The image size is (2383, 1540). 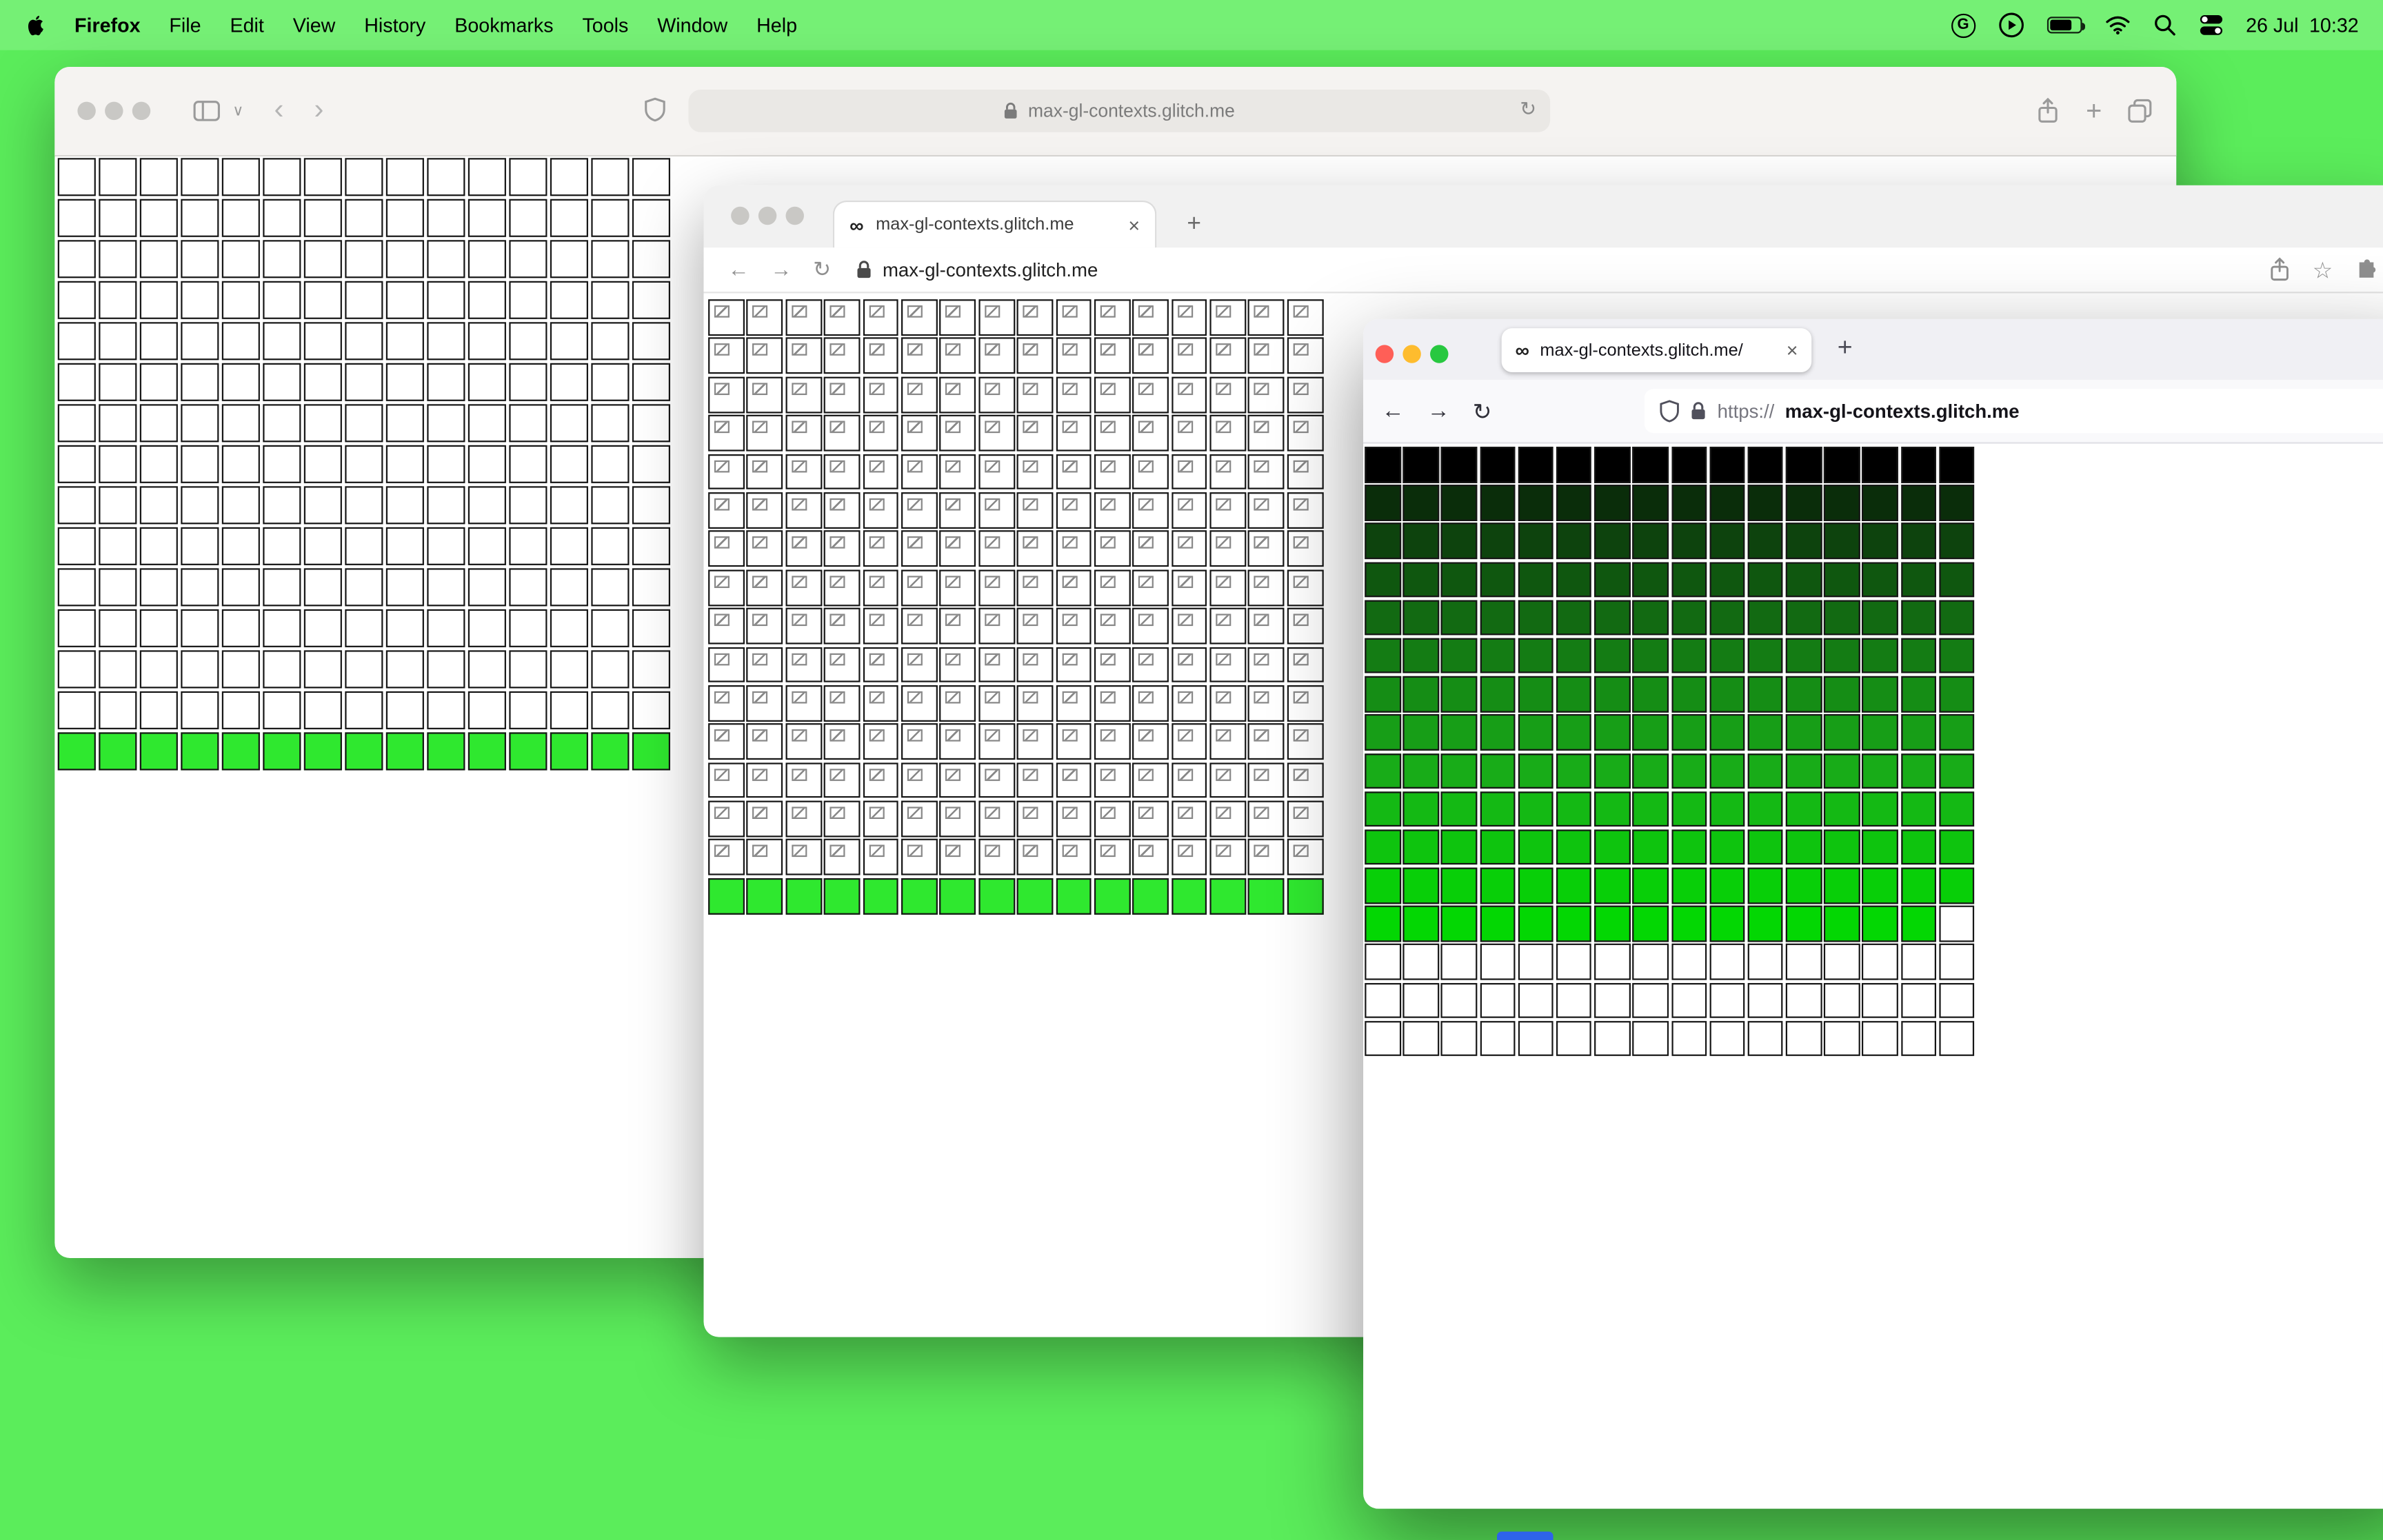 I want to click on menu-app-name: Firefox, so click(x=107, y=26).